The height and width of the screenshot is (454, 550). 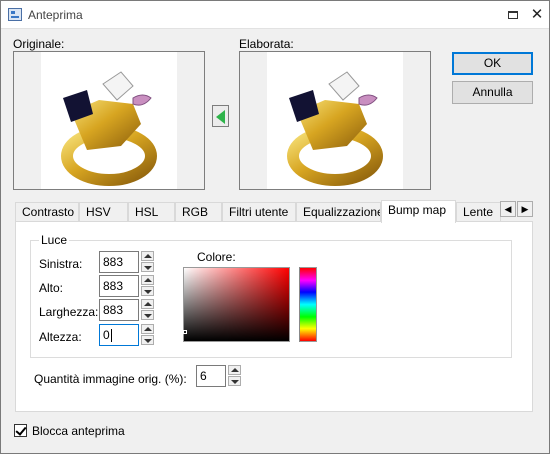 I want to click on original-label: Originale:, so click(x=39, y=44).